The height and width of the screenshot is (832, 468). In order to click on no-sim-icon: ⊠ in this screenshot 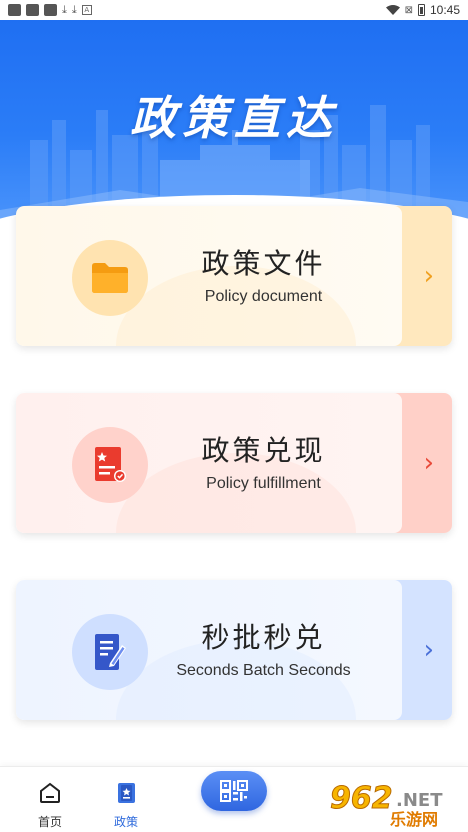, I will do `click(408, 10)`.